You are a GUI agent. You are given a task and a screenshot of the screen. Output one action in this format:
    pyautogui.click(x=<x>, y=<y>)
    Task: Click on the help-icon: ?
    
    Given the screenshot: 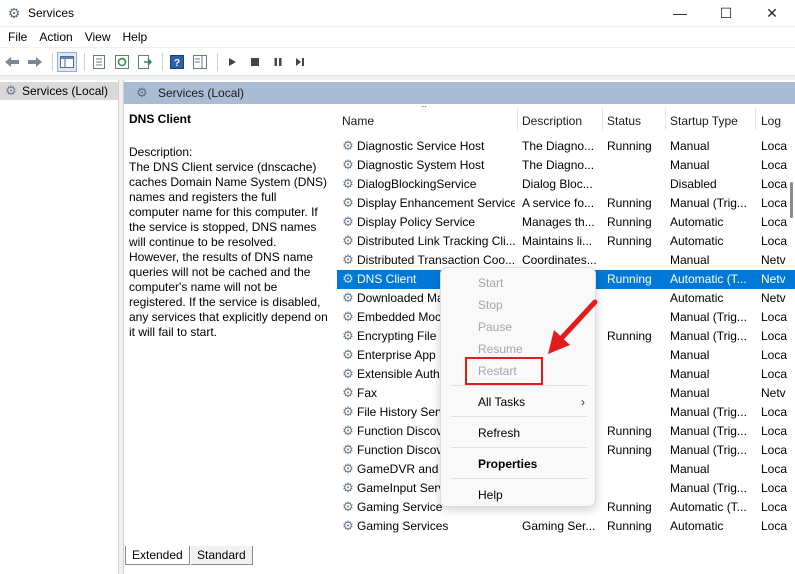 What is the action you would take?
    pyautogui.click(x=177, y=62)
    